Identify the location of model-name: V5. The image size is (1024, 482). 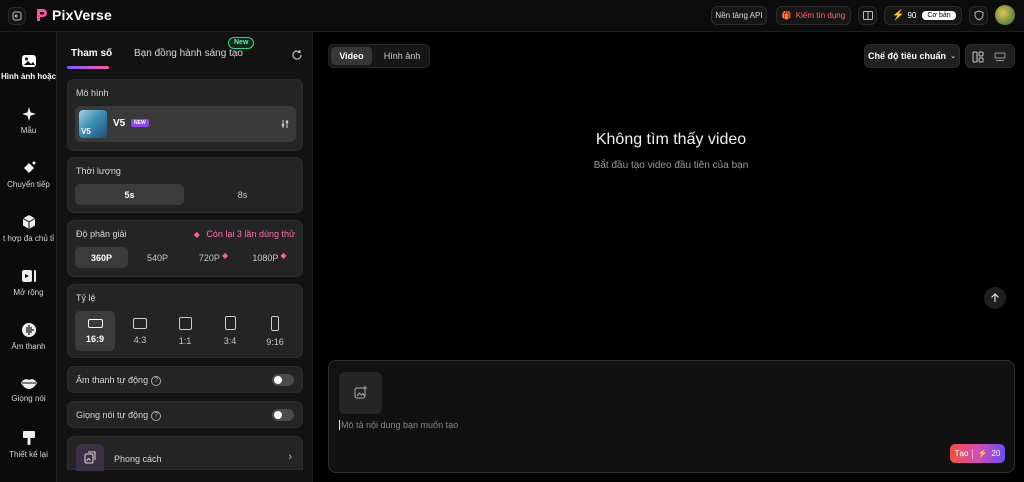
(119, 123).